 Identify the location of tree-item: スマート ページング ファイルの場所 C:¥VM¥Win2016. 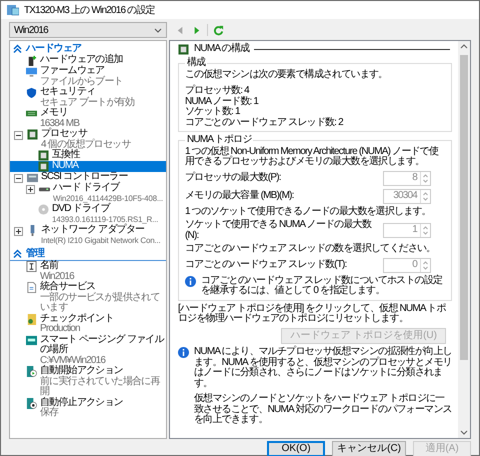
(88, 350).